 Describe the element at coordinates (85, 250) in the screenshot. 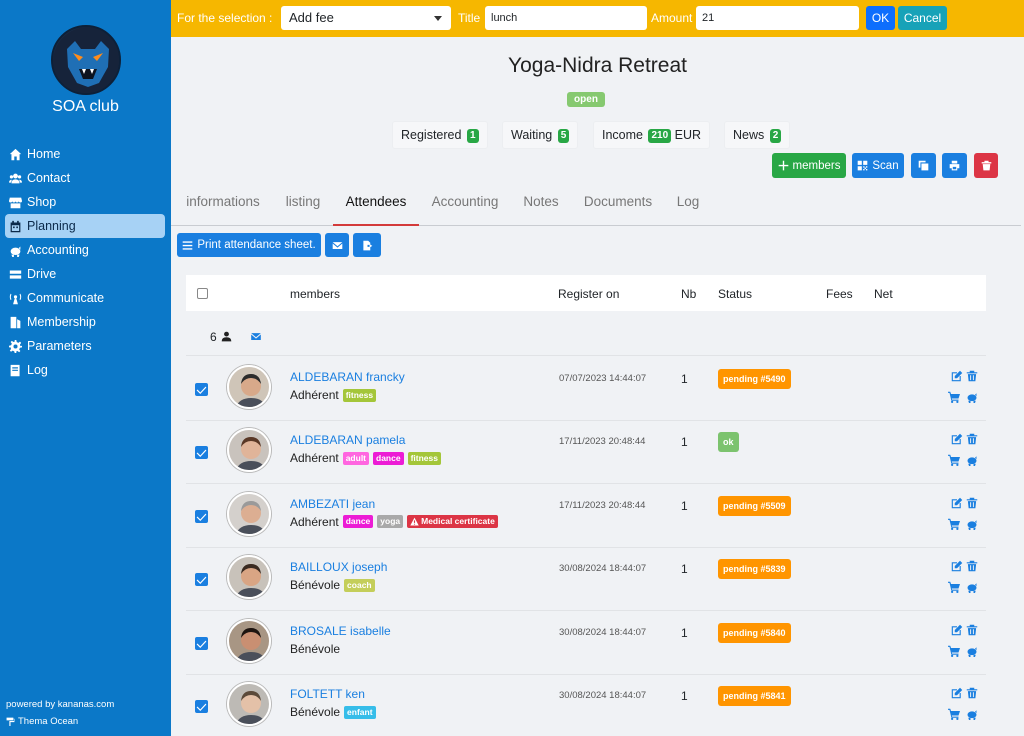

I see `sidebar-item-accounting: Accounting` at that location.